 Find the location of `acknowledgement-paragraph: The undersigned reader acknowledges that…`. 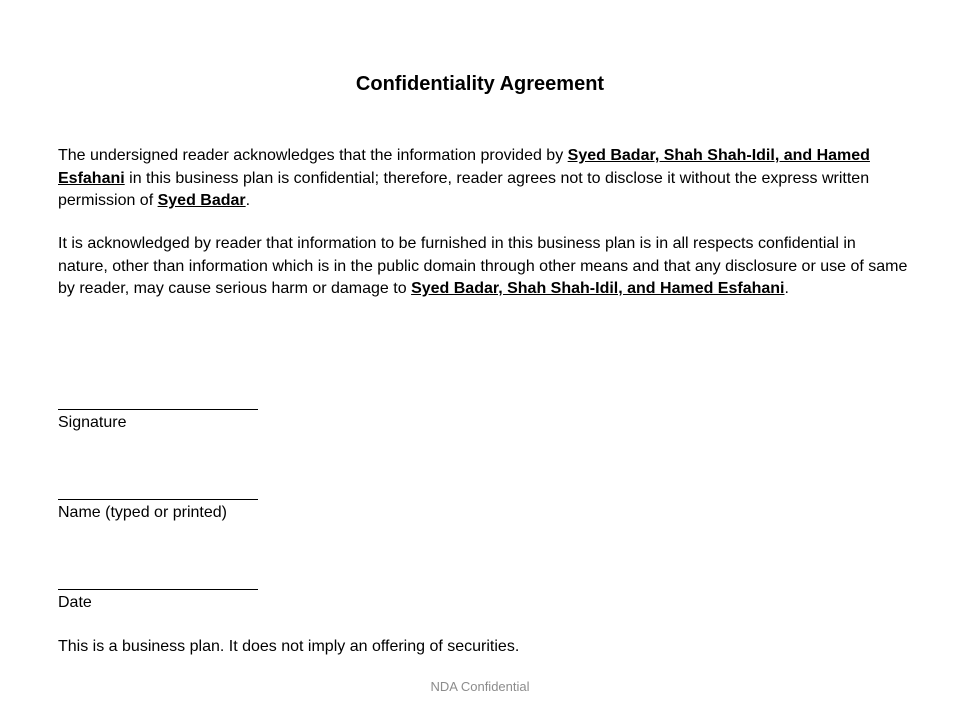

acknowledgement-paragraph: The undersigned reader acknowledges that… is located at coordinates (484, 179).